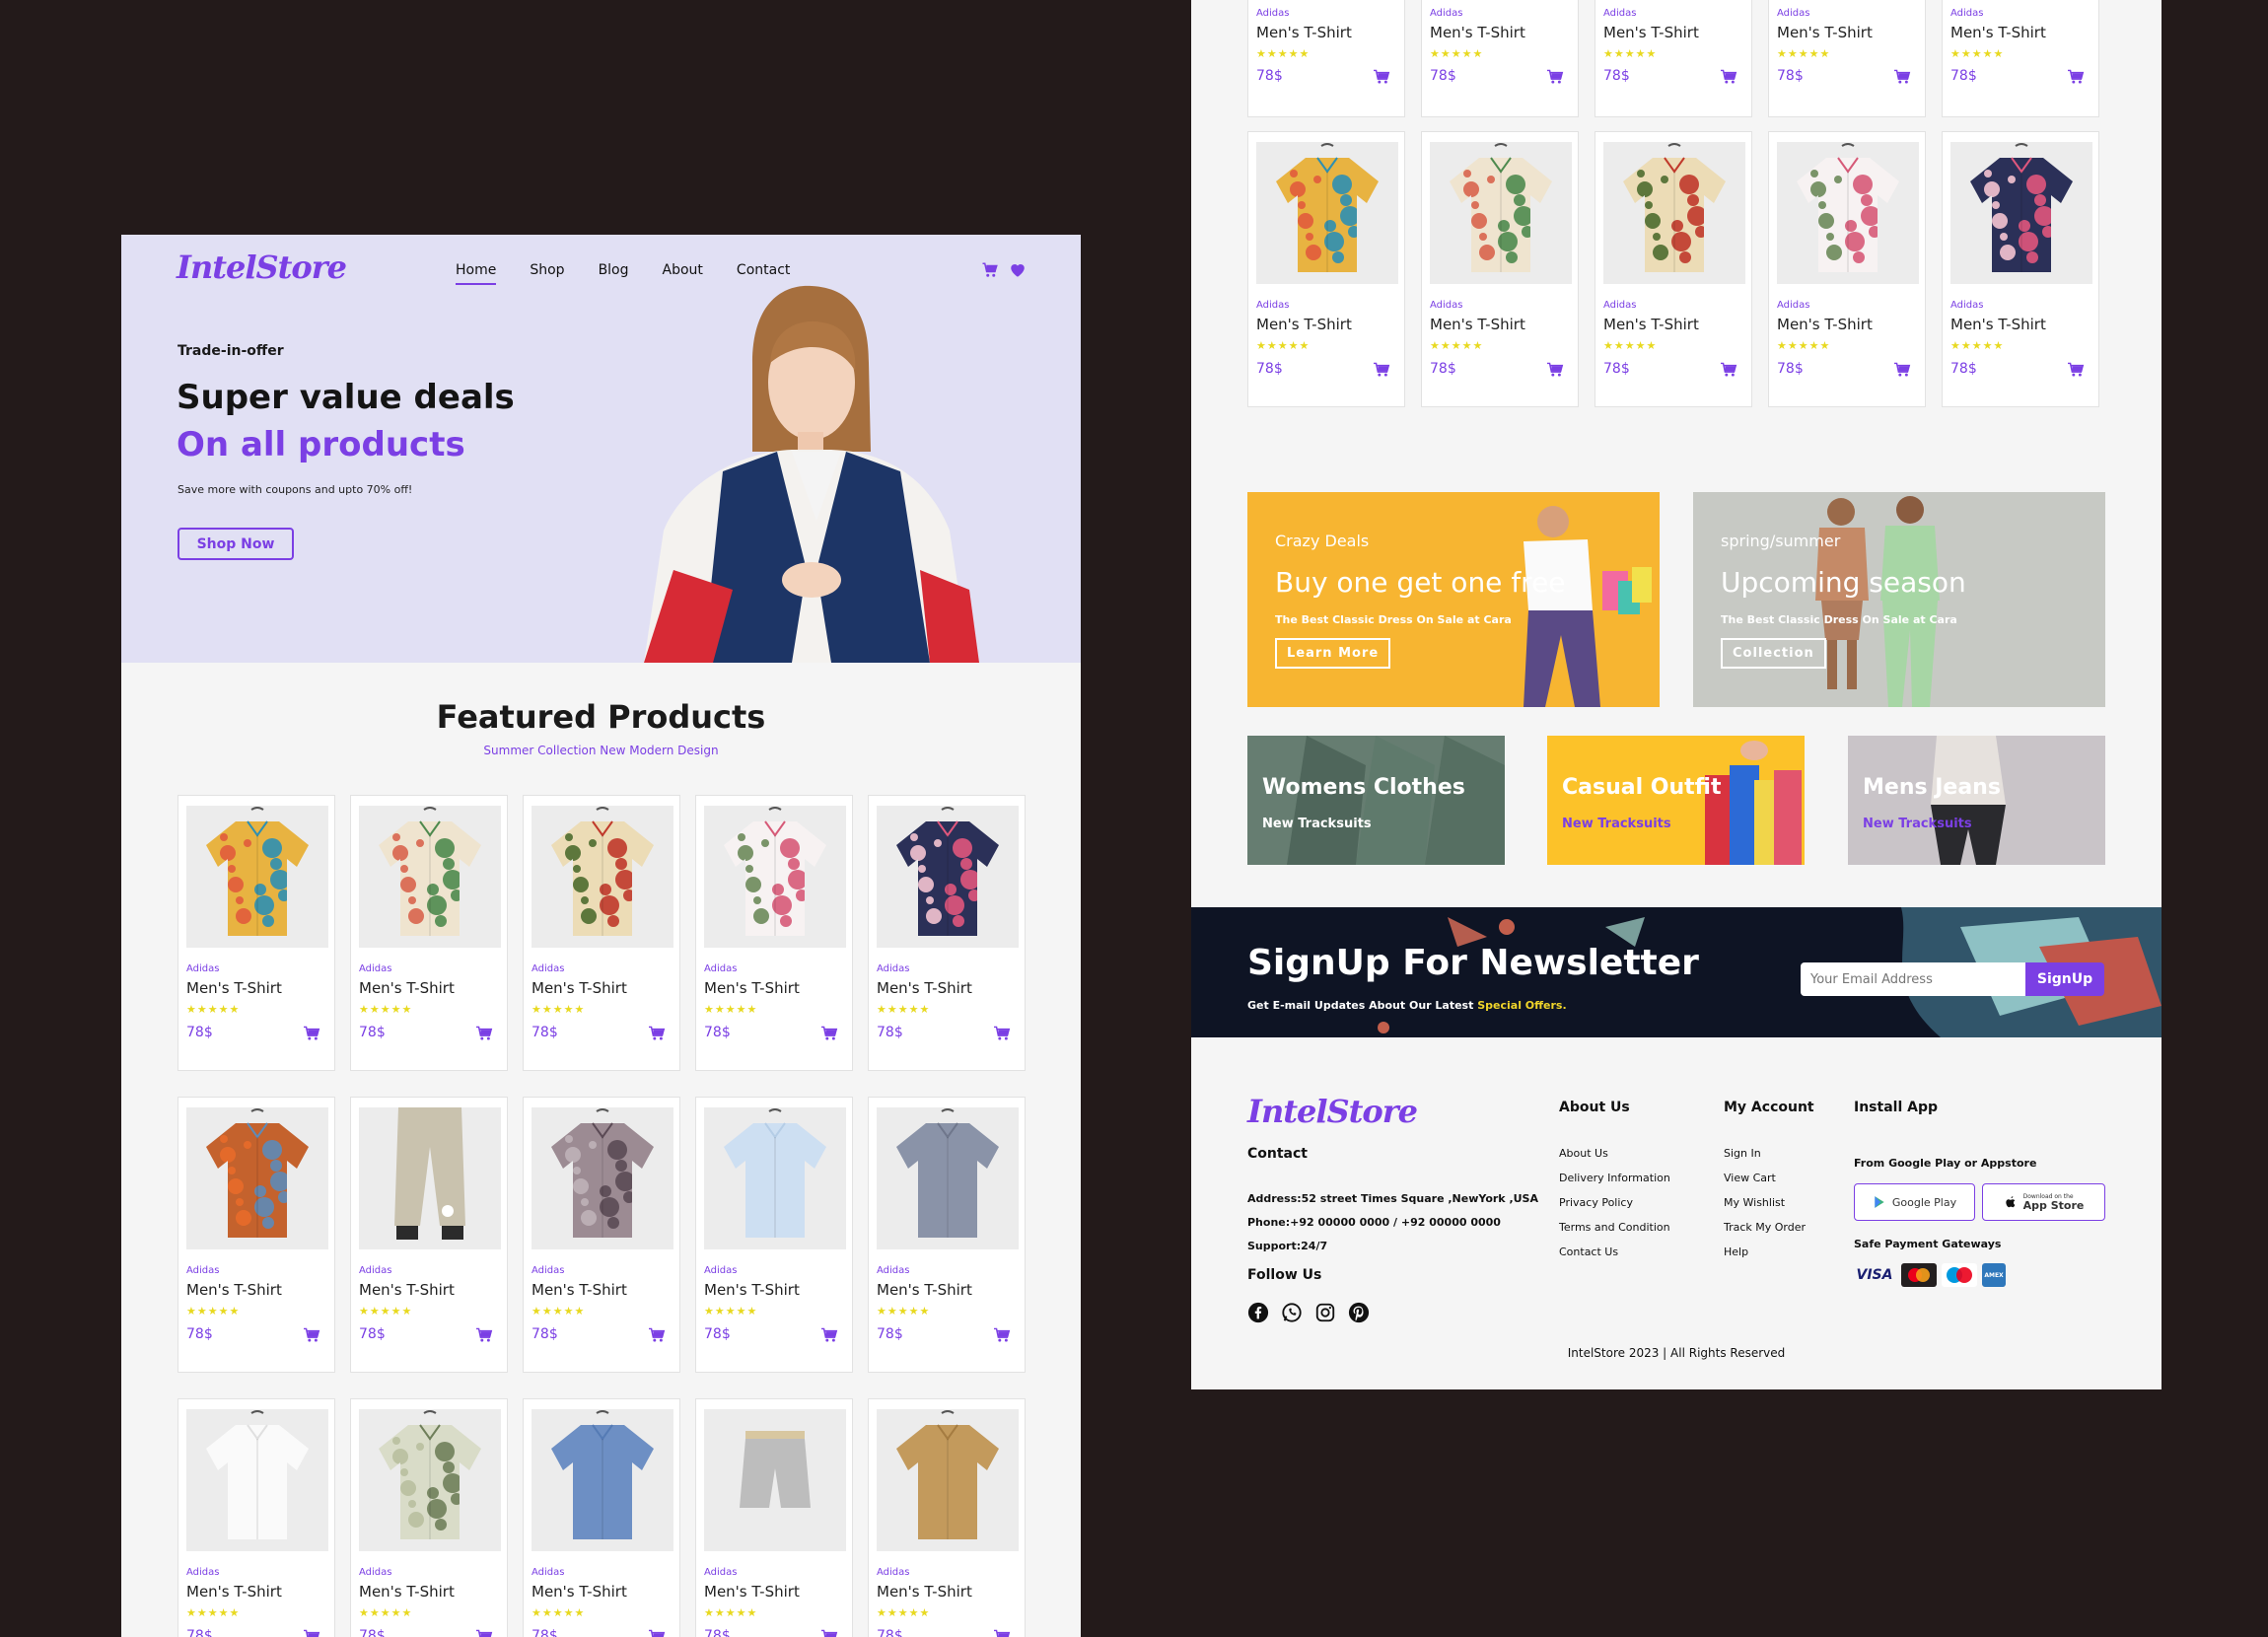 The image size is (2268, 1637). I want to click on nav-home: Home, so click(476, 273).